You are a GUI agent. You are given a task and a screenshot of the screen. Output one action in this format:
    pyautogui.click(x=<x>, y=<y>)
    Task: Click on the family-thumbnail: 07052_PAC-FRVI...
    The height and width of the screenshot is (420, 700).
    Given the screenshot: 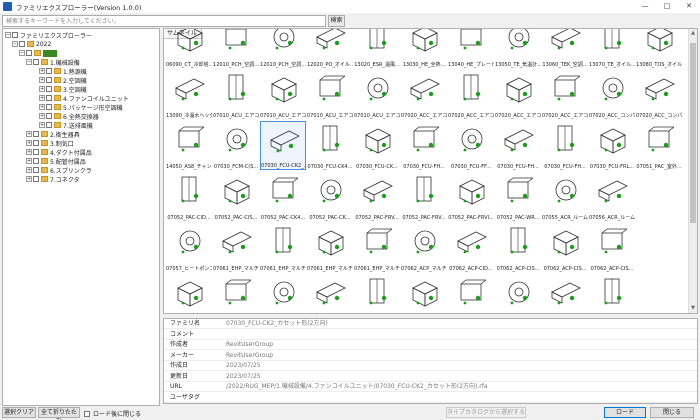 What is the action you would take?
    pyautogui.click(x=471, y=196)
    